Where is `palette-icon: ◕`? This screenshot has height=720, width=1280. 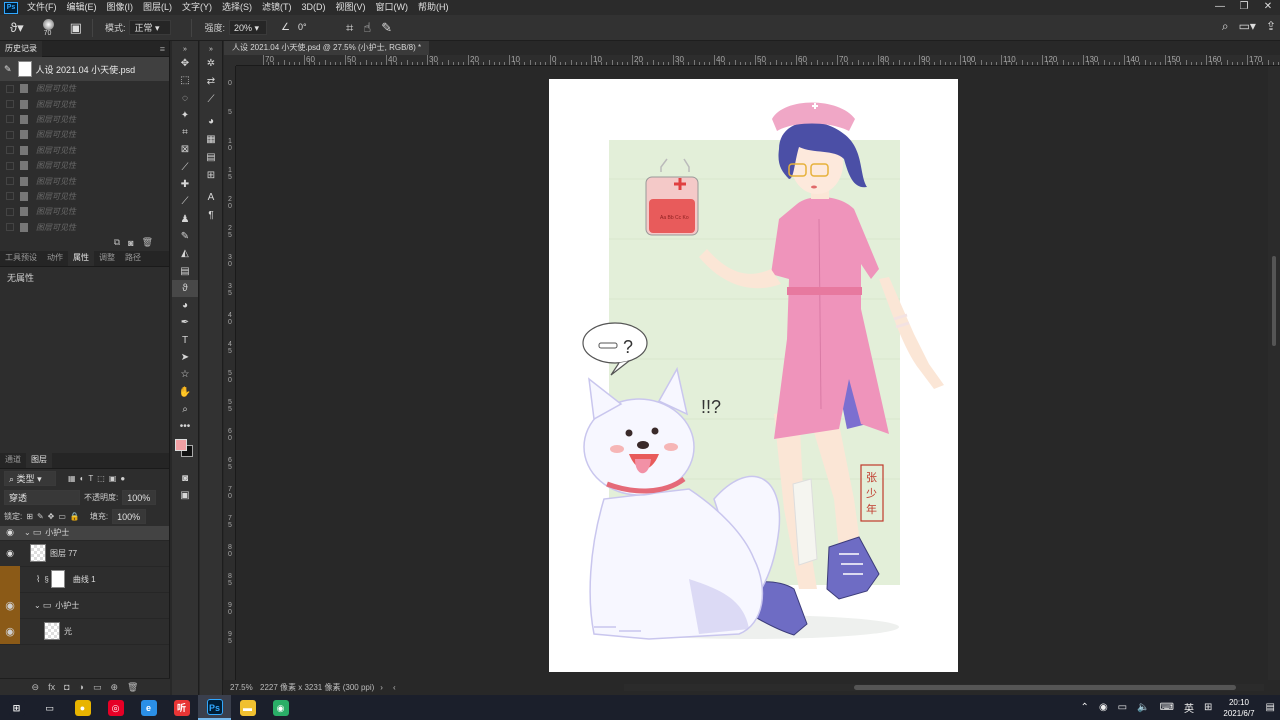
palette-icon: ◕ is located at coordinates (211, 122).